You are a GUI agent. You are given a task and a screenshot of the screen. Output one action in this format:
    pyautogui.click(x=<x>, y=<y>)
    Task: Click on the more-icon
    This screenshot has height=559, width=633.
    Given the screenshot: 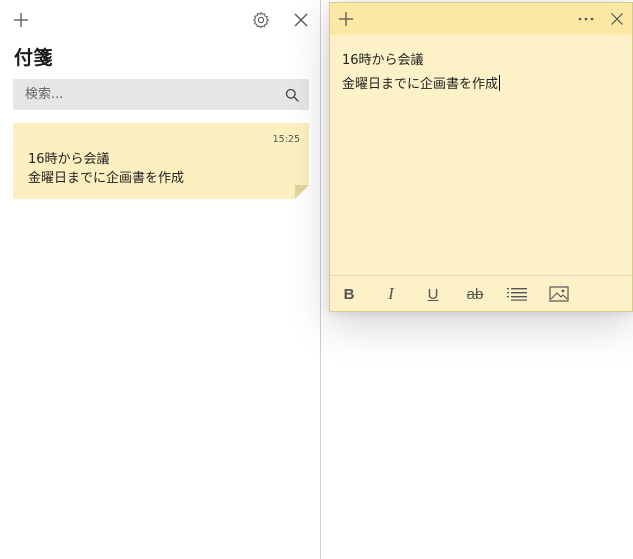 What is the action you would take?
    pyautogui.click(x=586, y=19)
    